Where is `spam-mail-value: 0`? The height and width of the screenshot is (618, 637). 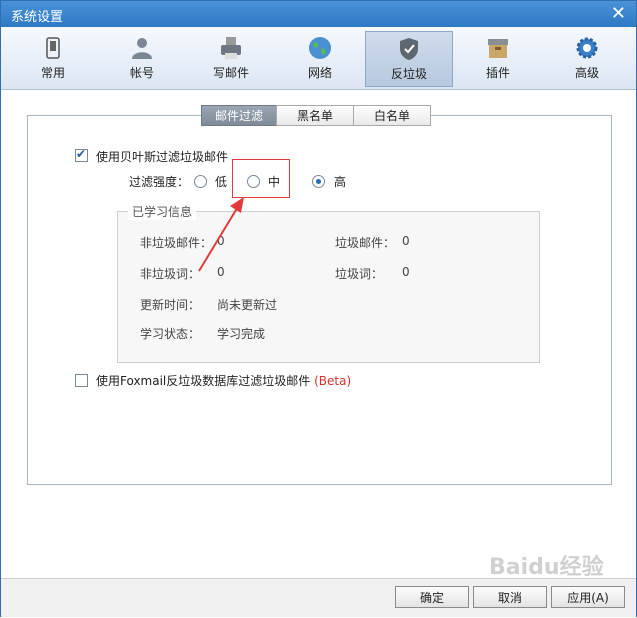 spam-mail-value: 0 is located at coordinates (406, 241).